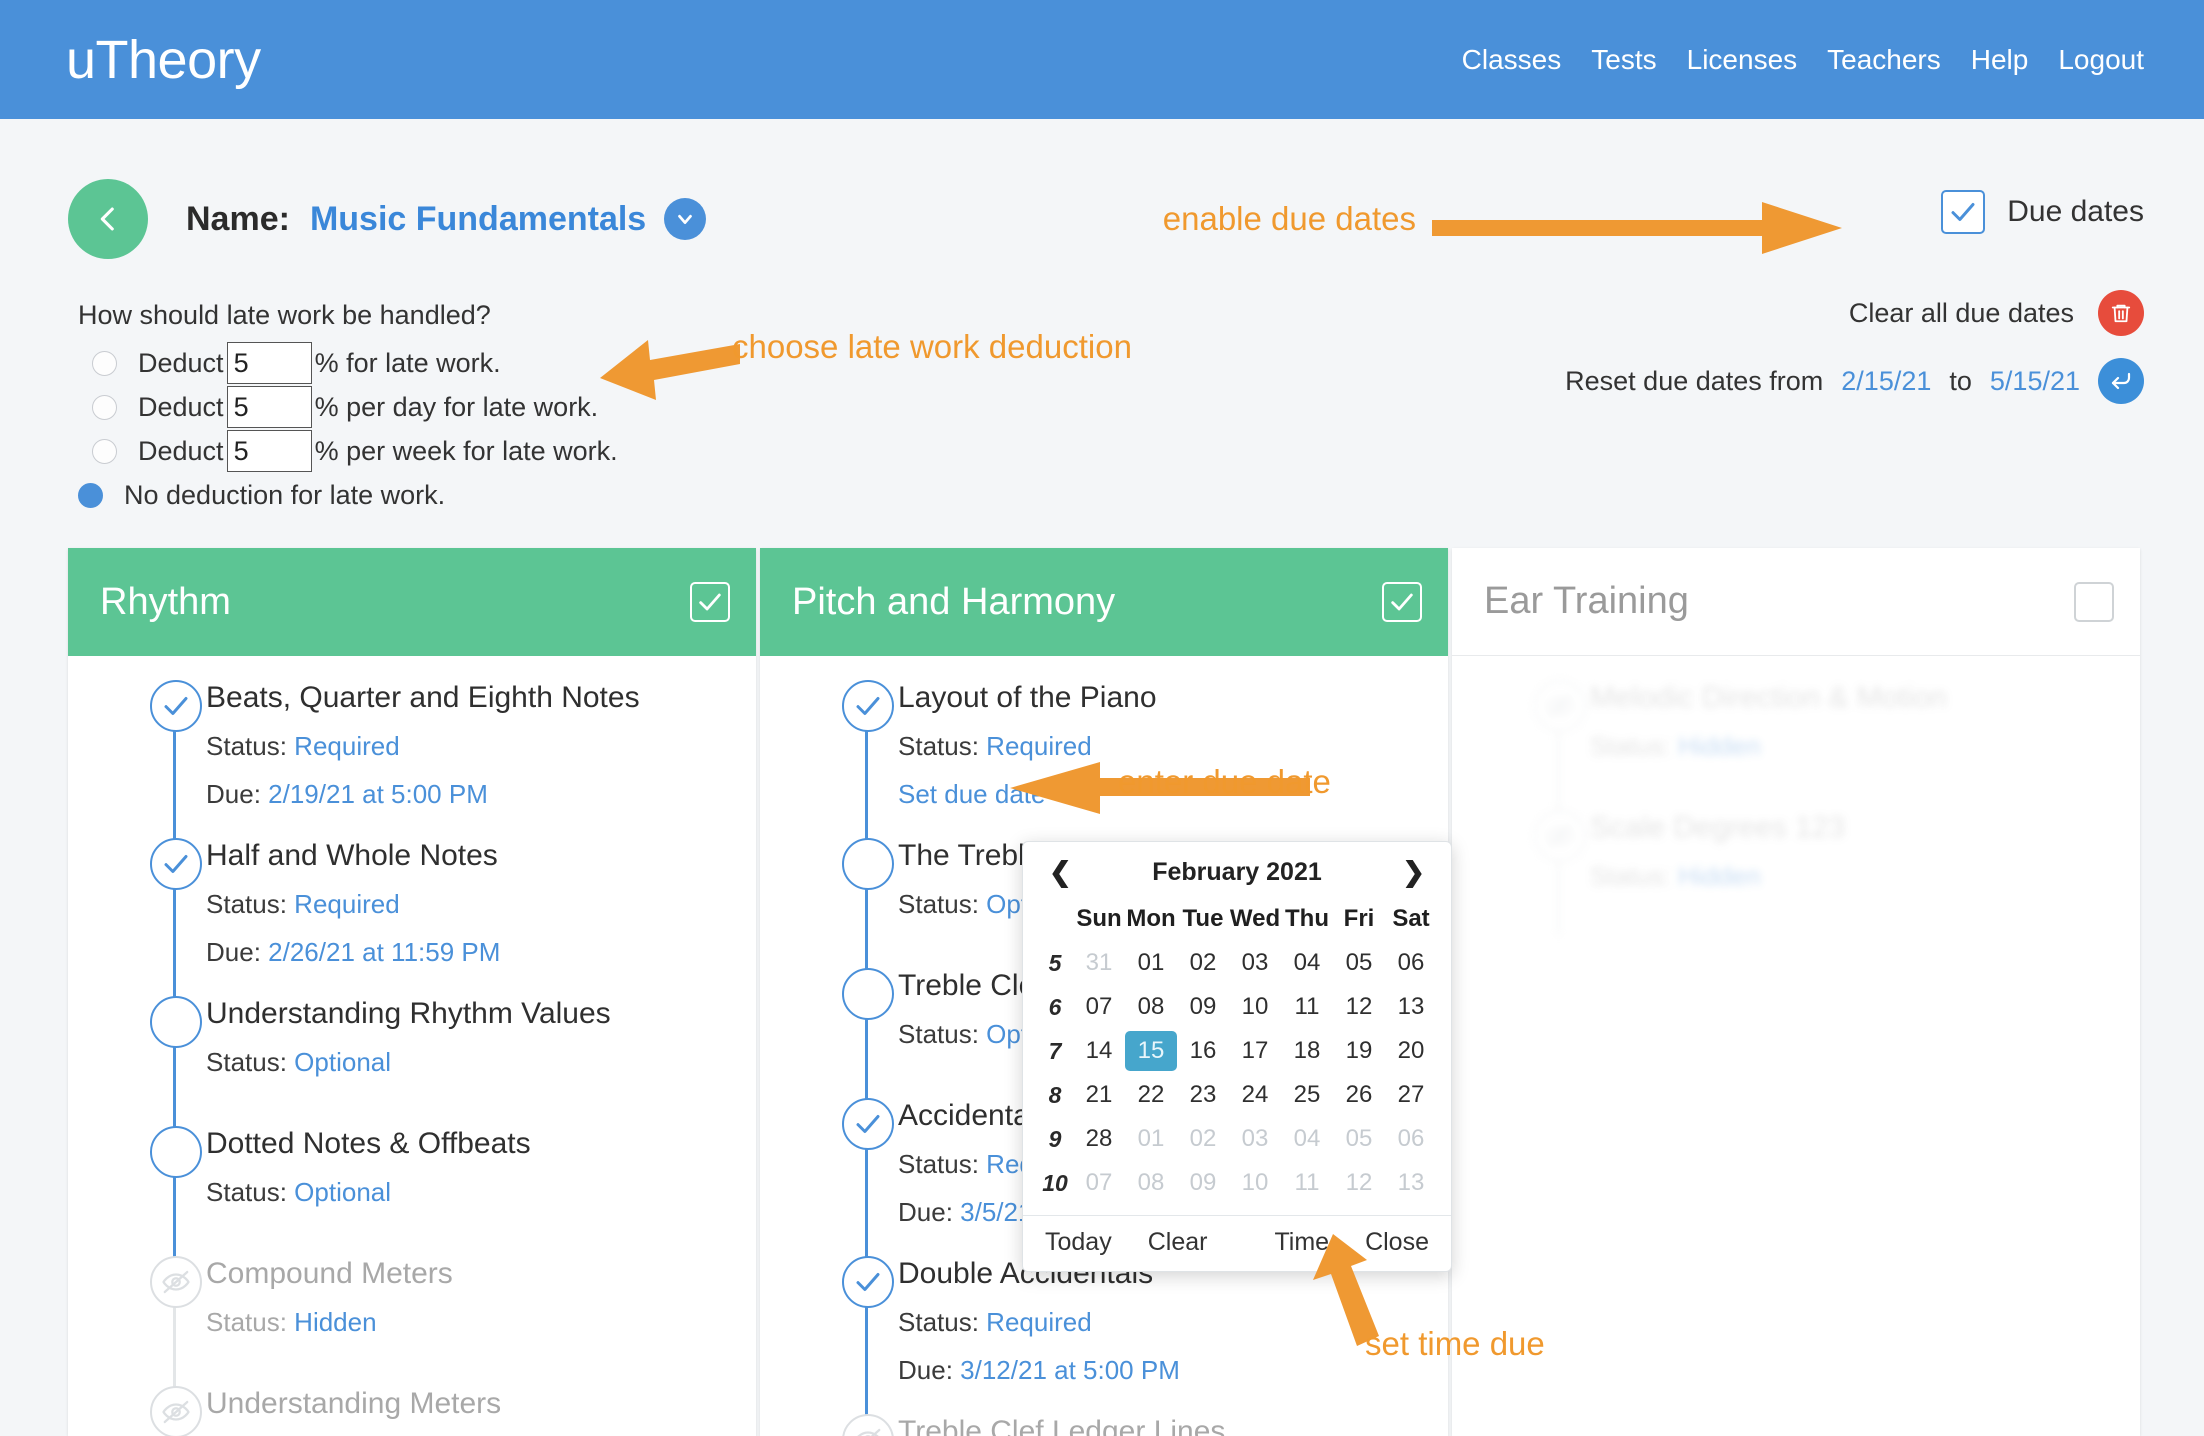  I want to click on column-checkbox-ear-training, so click(2094, 601).